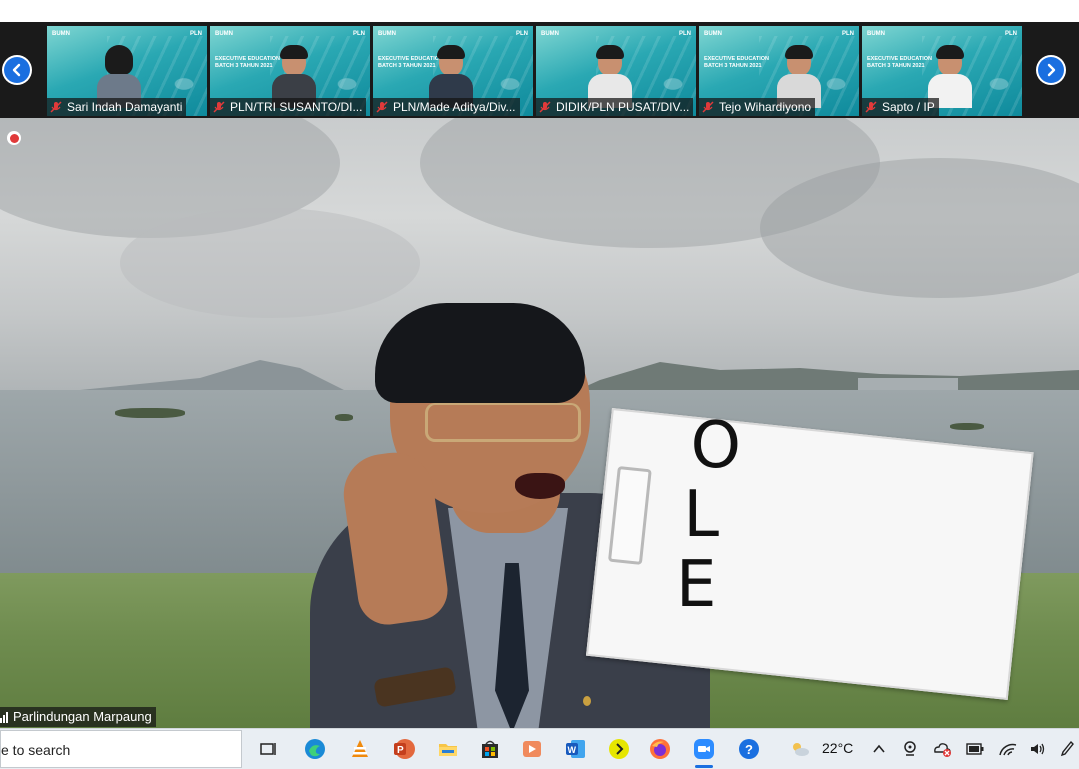  I want to click on recording-indicator-icon, so click(14, 138).